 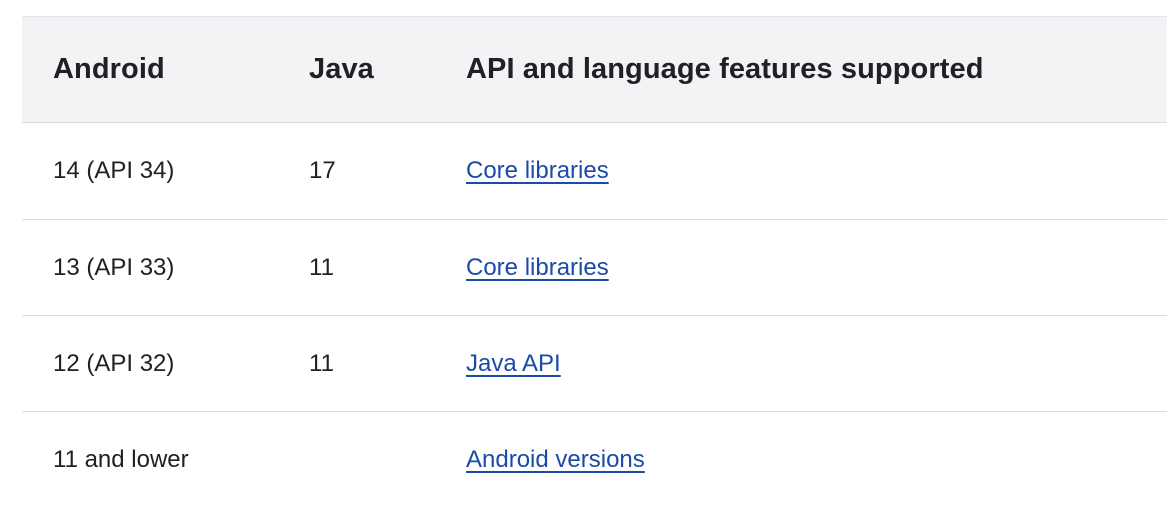 I want to click on android-version-cell: 14 (API 34), so click(x=114, y=170).